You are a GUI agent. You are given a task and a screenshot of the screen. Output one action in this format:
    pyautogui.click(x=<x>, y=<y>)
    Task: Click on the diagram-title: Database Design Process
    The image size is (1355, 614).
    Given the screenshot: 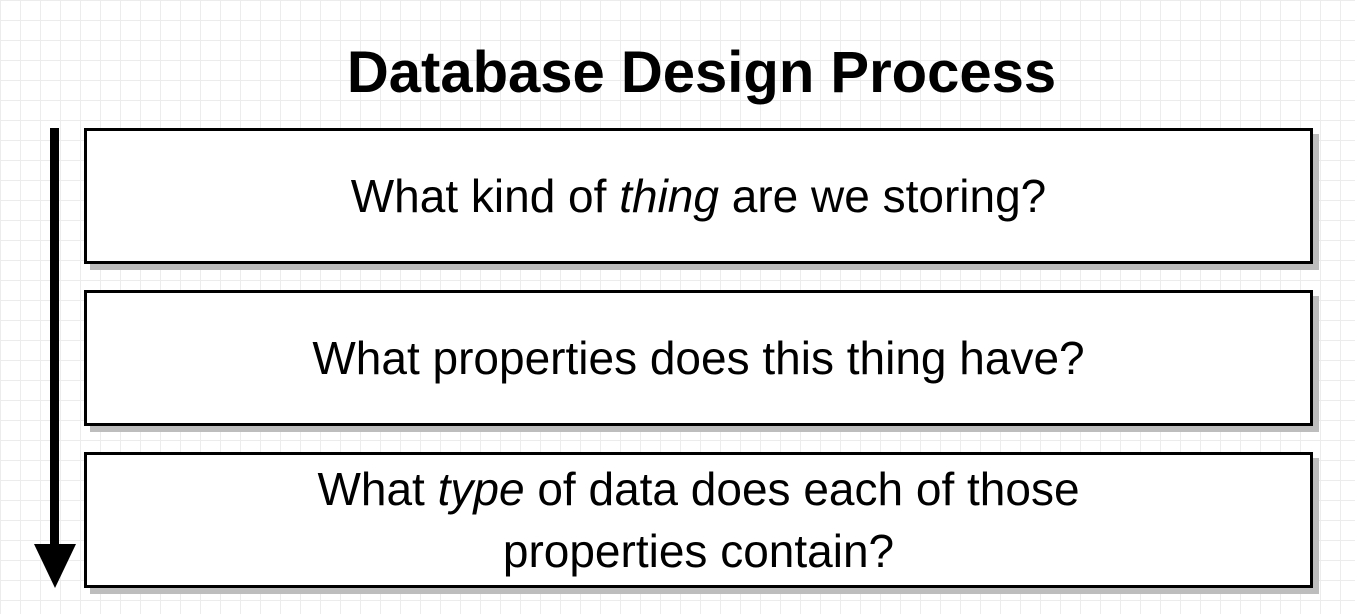 What is the action you would take?
    pyautogui.click(x=701, y=72)
    